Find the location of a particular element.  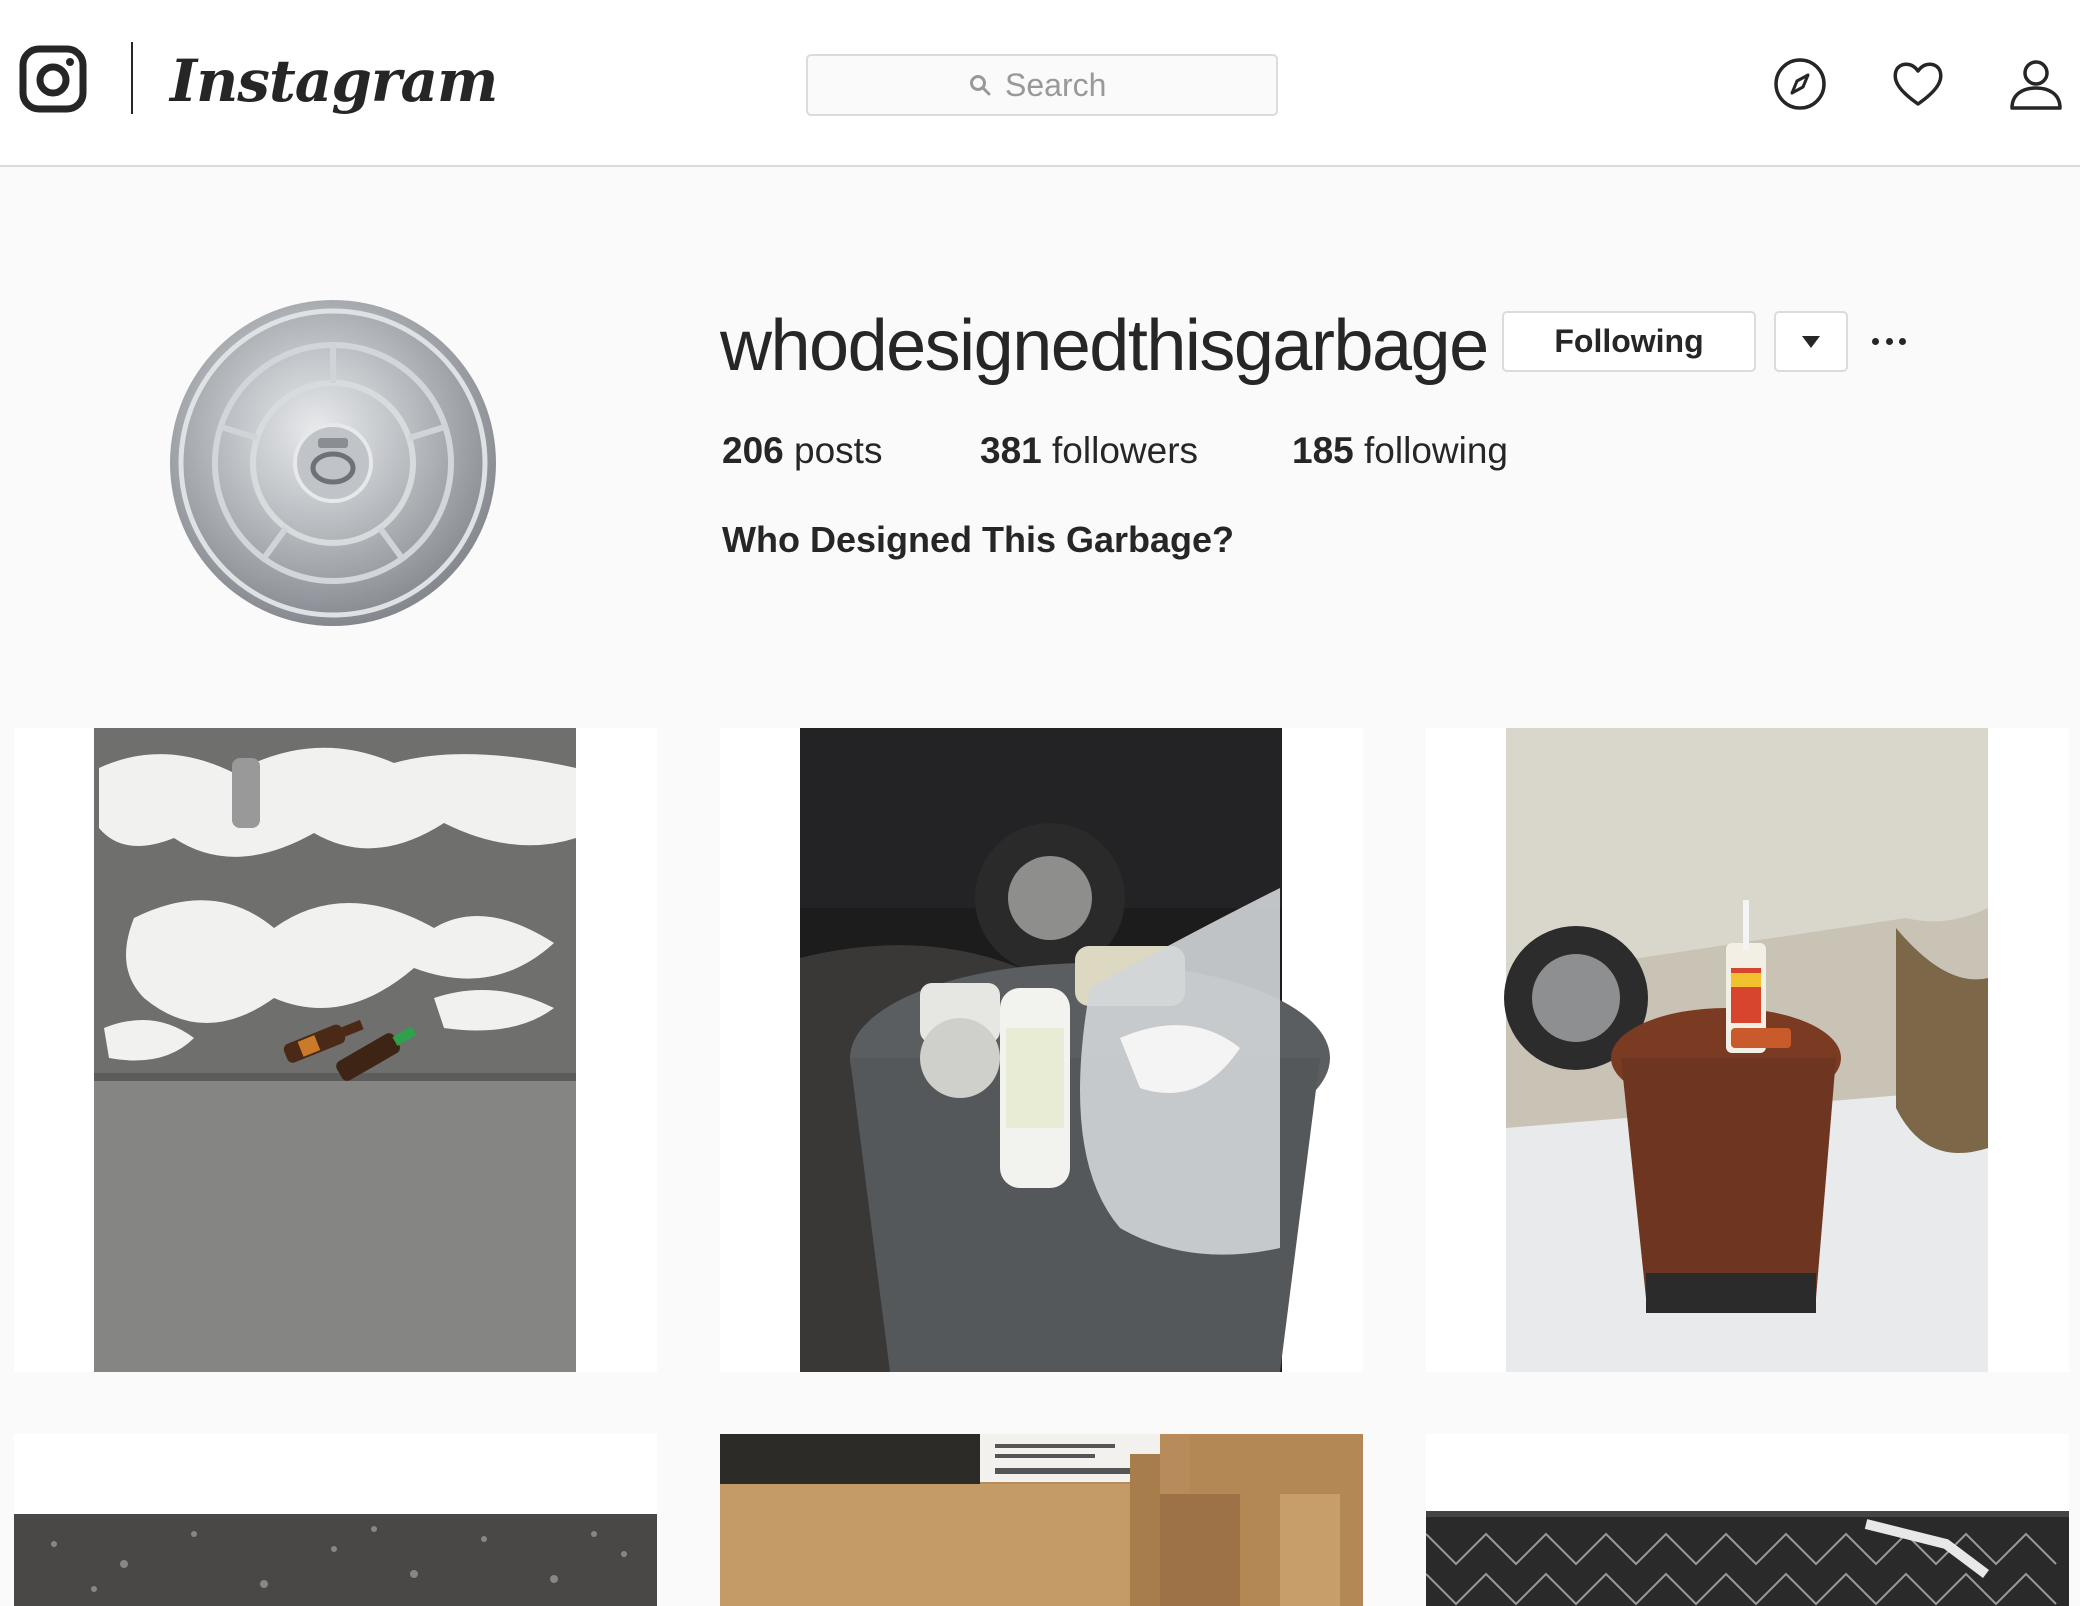

suggestions-dropdown-button is located at coordinates (1811, 341).